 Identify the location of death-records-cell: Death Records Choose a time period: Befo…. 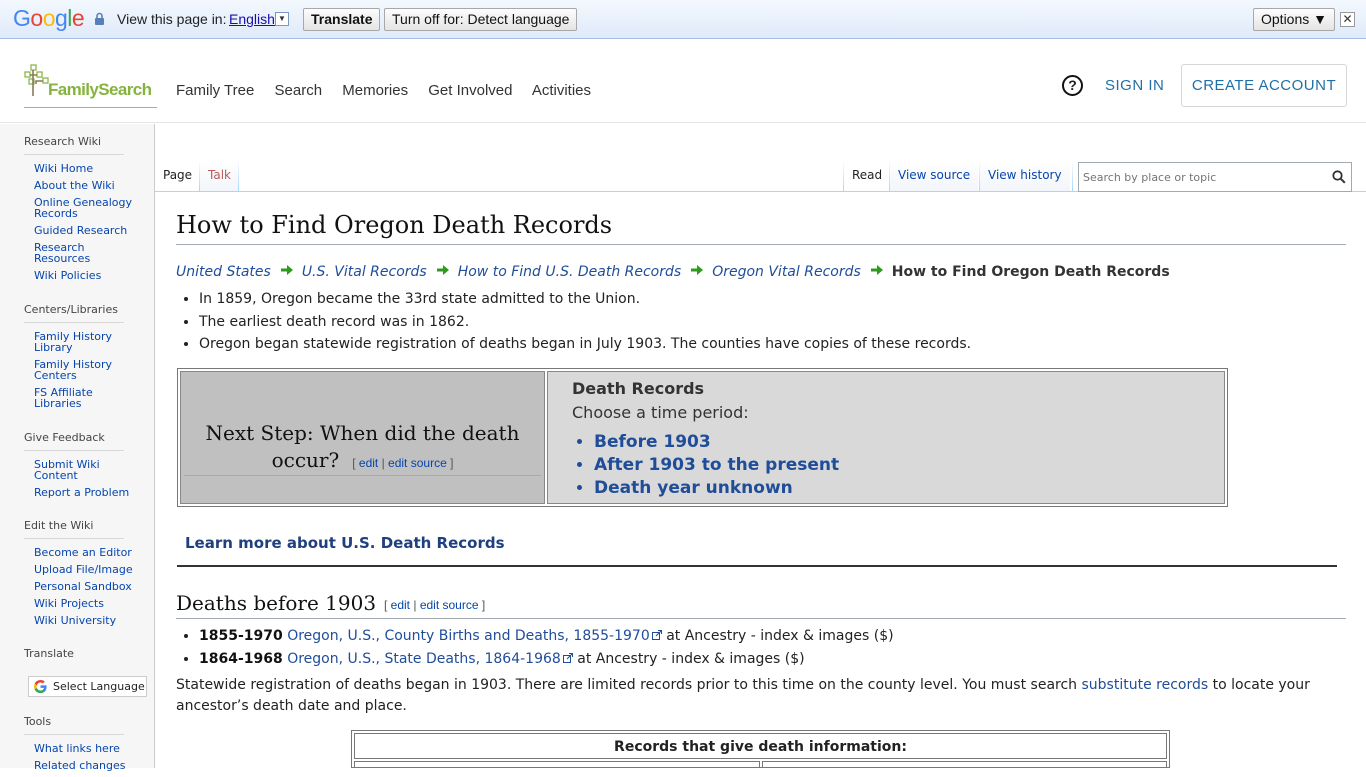
(886, 437).